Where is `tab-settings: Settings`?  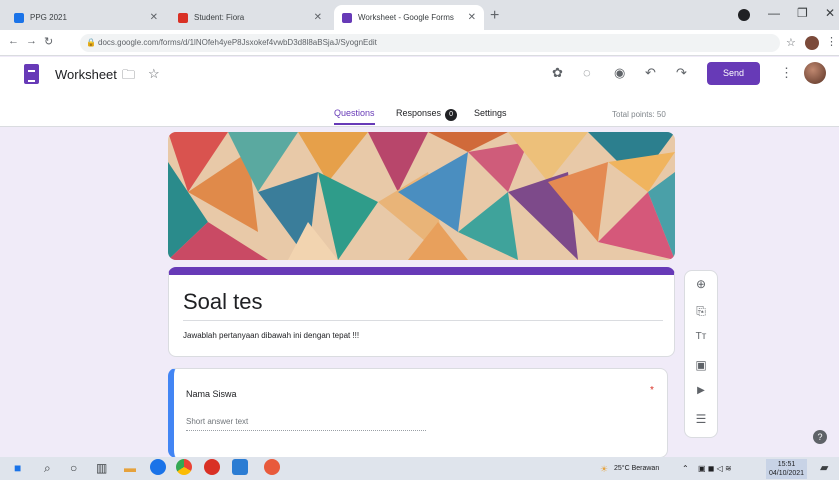 tab-settings: Settings is located at coordinates (490, 113).